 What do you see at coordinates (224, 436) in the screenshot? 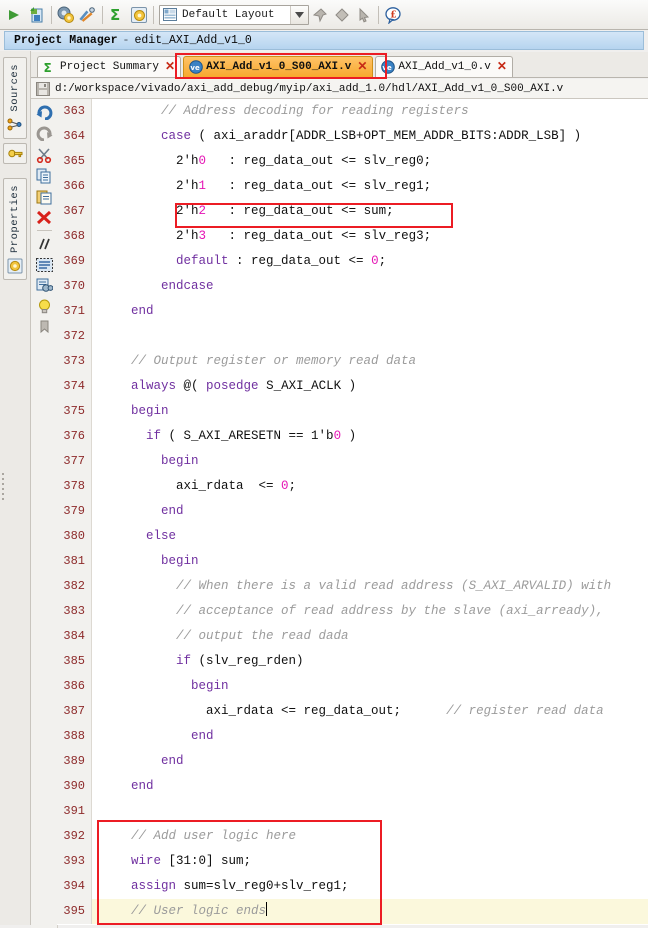
I see `line-text: if ( S_AXI_ARESETN == 1'b0 )` at bounding box center [224, 436].